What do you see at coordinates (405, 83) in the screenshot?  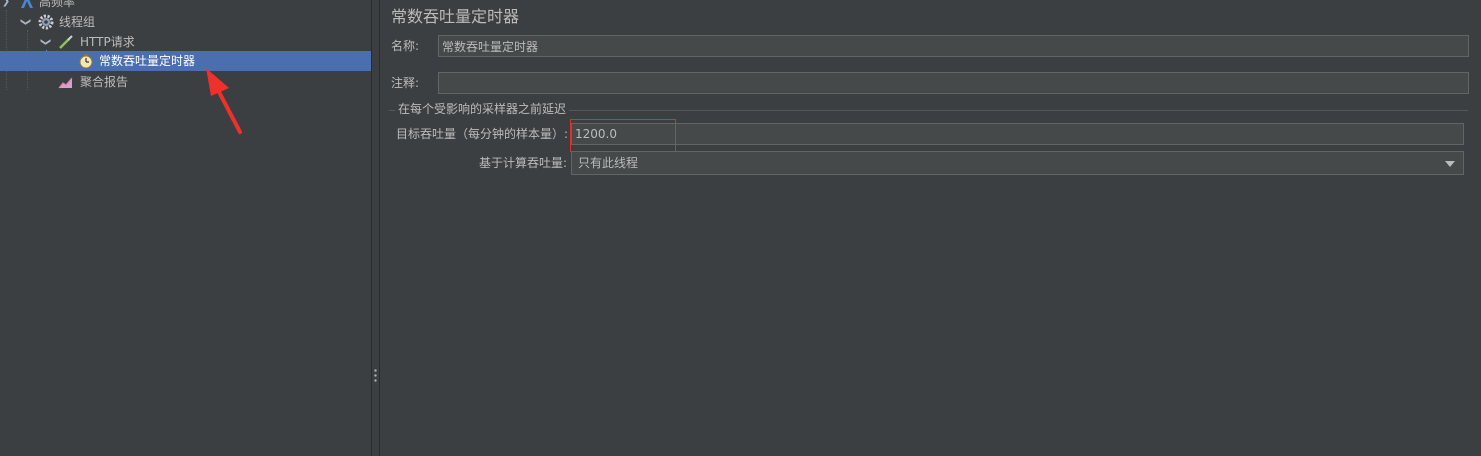 I see `comment-label: 注释:` at bounding box center [405, 83].